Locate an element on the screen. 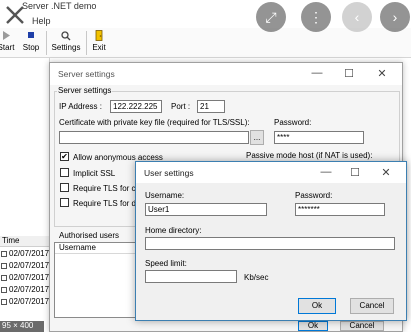 The height and width of the screenshot is (332, 411). server-settings-group-label: Server settings is located at coordinates (85, 90).